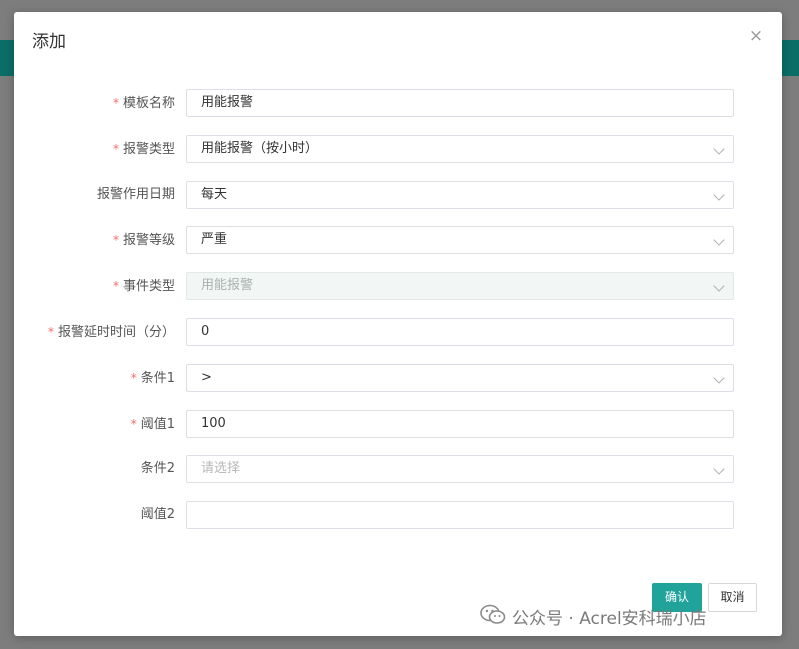  I want to click on form-label-text: 条件1, so click(157, 378).